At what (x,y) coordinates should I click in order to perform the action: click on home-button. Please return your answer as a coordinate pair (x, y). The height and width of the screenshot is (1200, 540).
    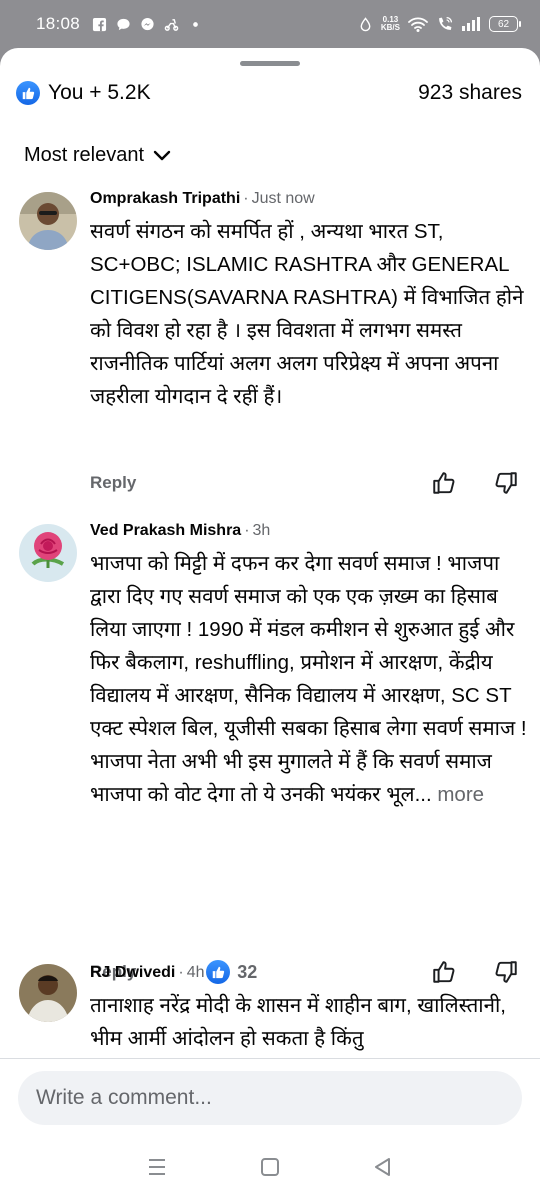
    Looking at the image, I should click on (270, 1167).